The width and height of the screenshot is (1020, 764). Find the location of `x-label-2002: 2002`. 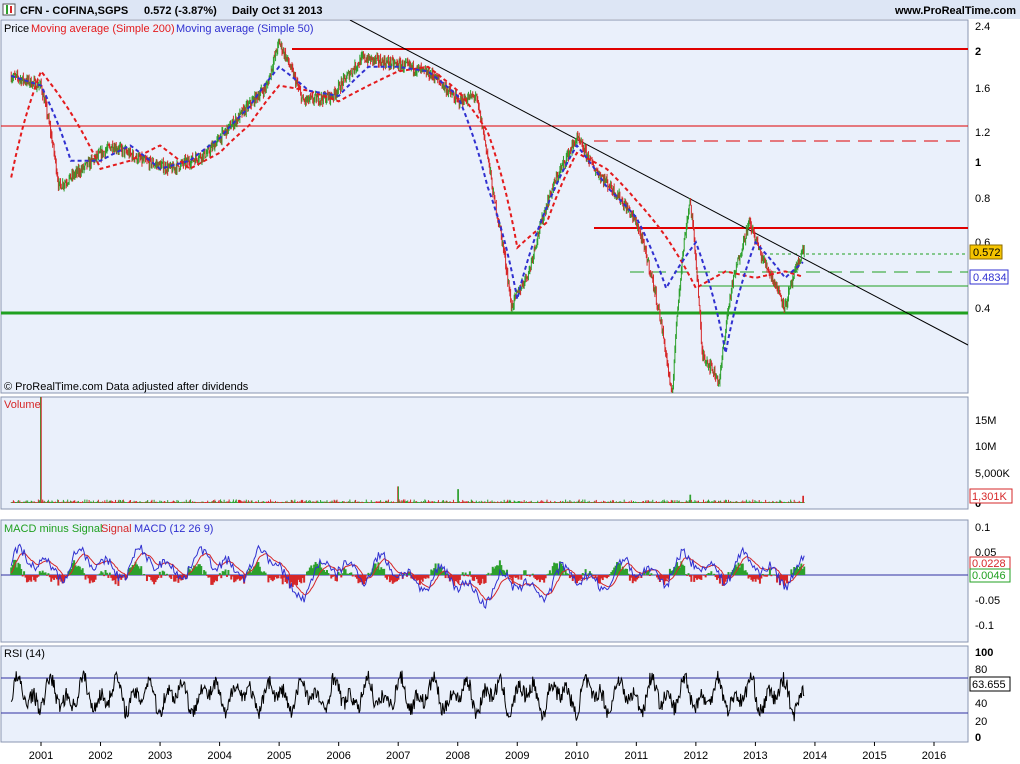

x-label-2002: 2002 is located at coordinates (100, 756).